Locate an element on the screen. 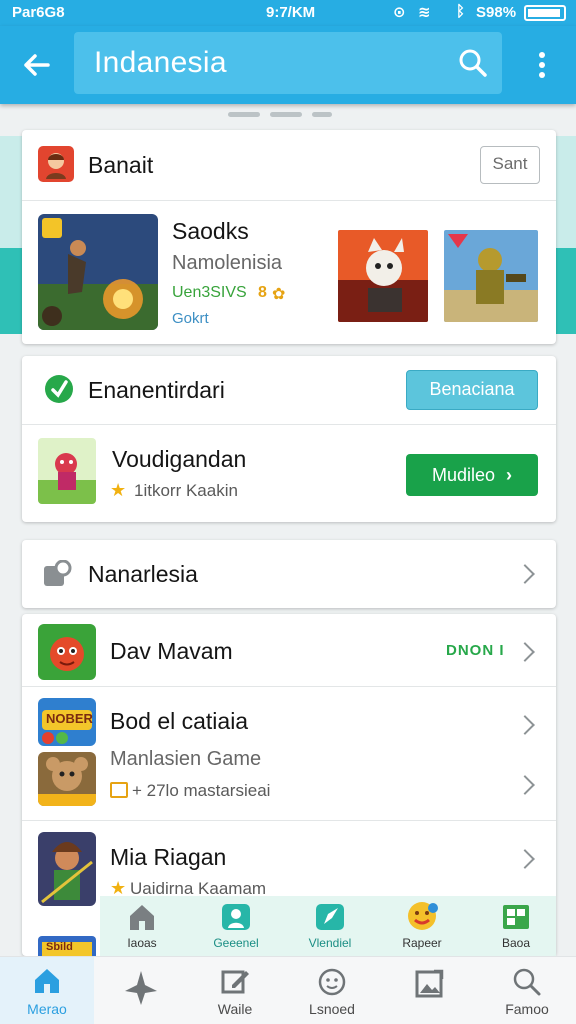 The width and height of the screenshot is (576, 1024). game-label: Gokrt is located at coordinates (190, 318).